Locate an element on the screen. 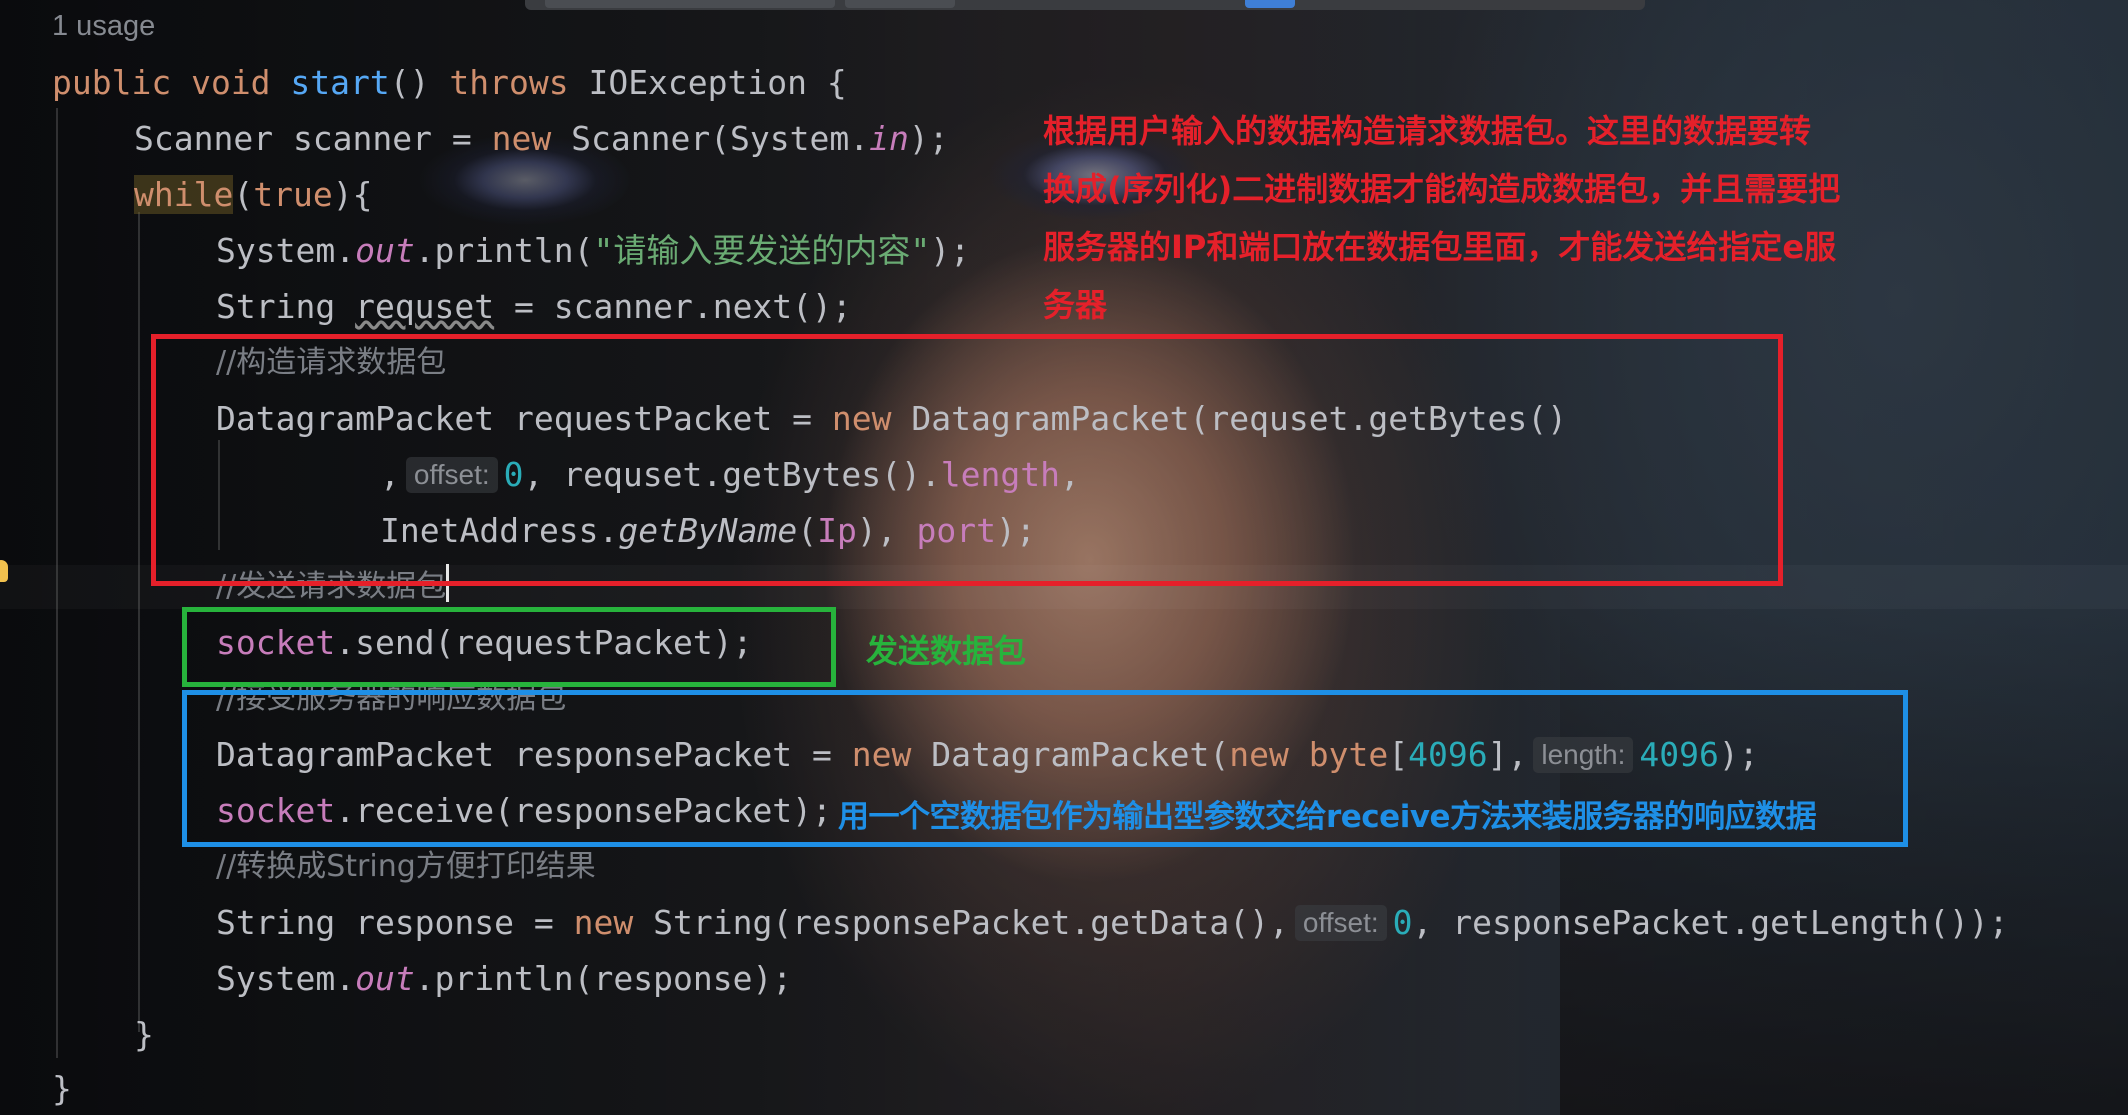 This screenshot has height=1115, width=2128. method-signature: () is located at coordinates (419, 82).